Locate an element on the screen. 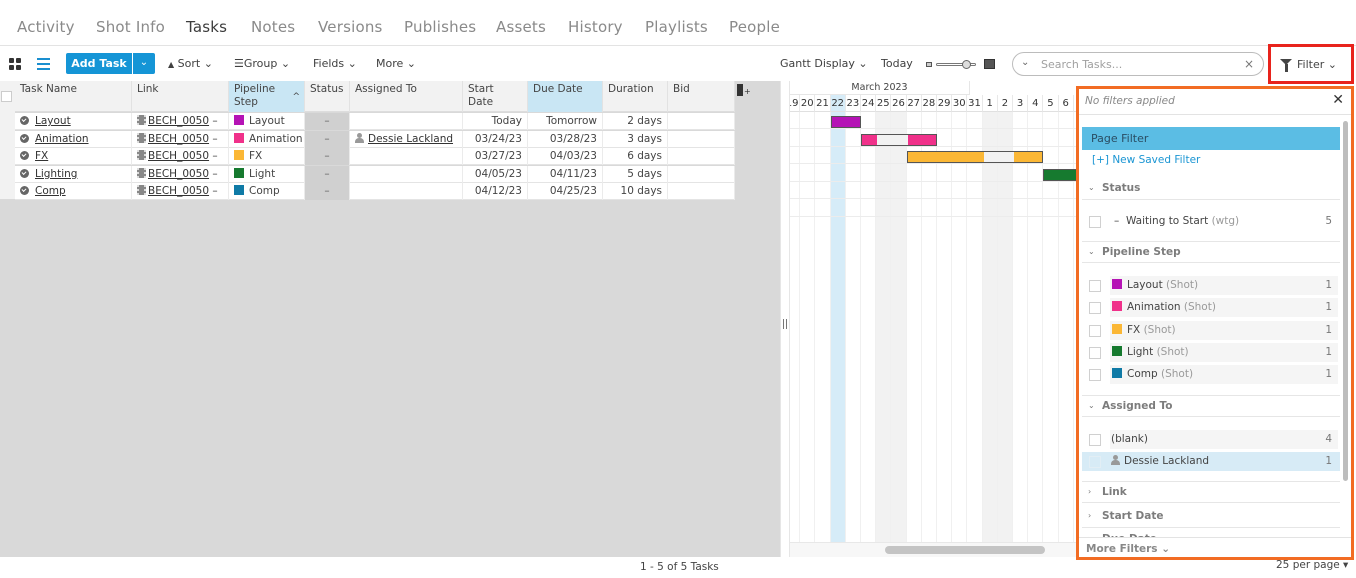 The image size is (1356, 578). add-task-button: Add Task is located at coordinates (99, 63).